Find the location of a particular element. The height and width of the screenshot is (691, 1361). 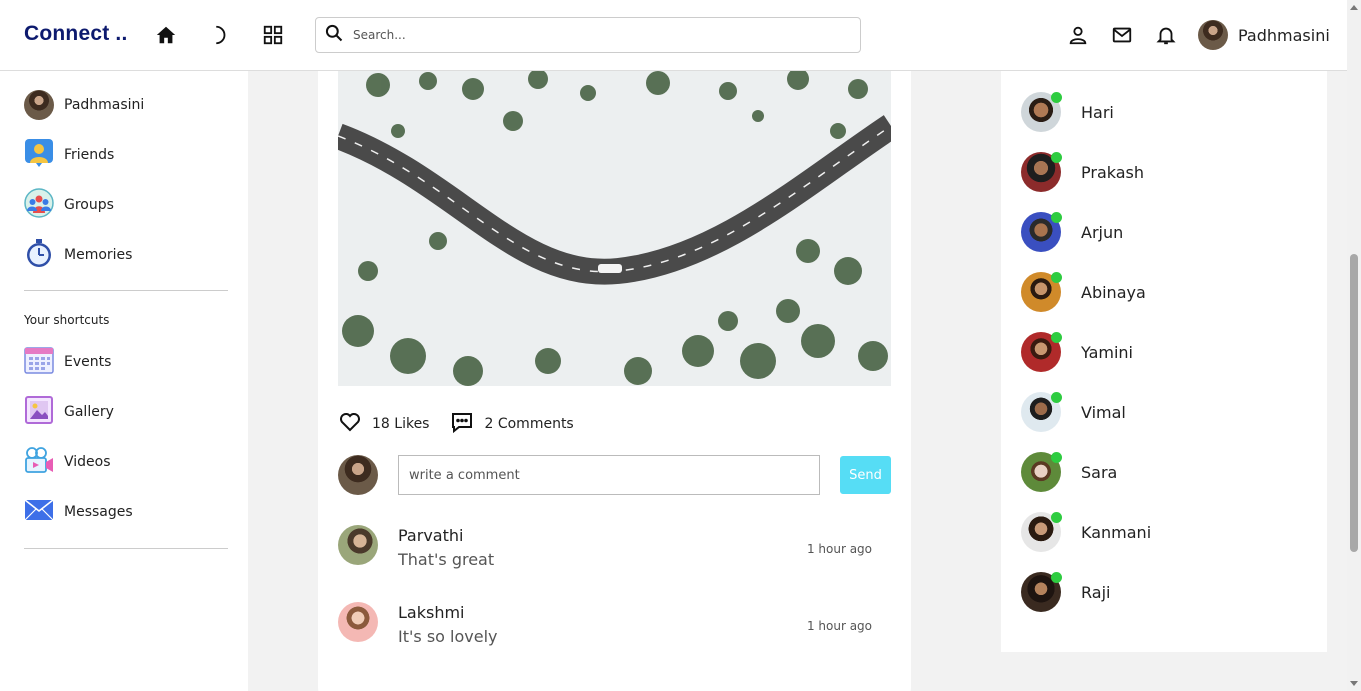

search-bar is located at coordinates (588, 35).